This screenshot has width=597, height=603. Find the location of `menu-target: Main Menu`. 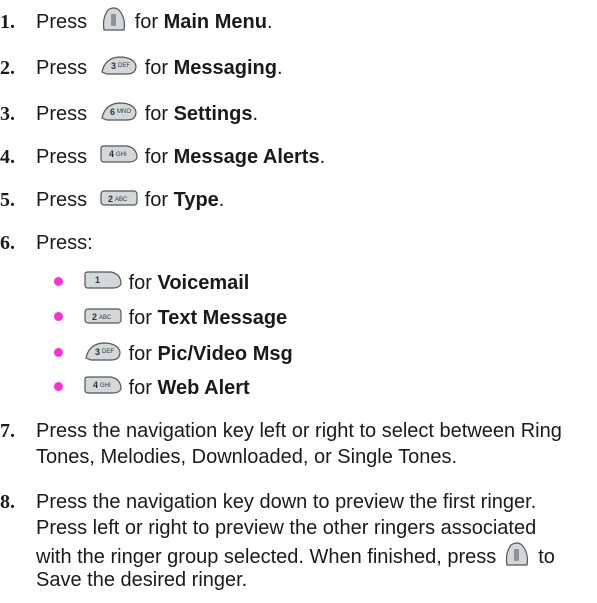

menu-target: Main Menu is located at coordinates (215, 21).